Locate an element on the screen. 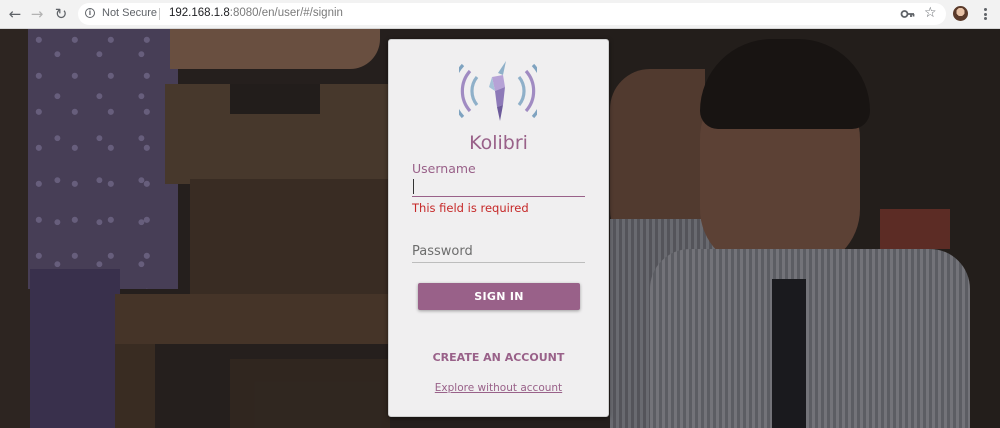  username-label: Username is located at coordinates (444, 168).